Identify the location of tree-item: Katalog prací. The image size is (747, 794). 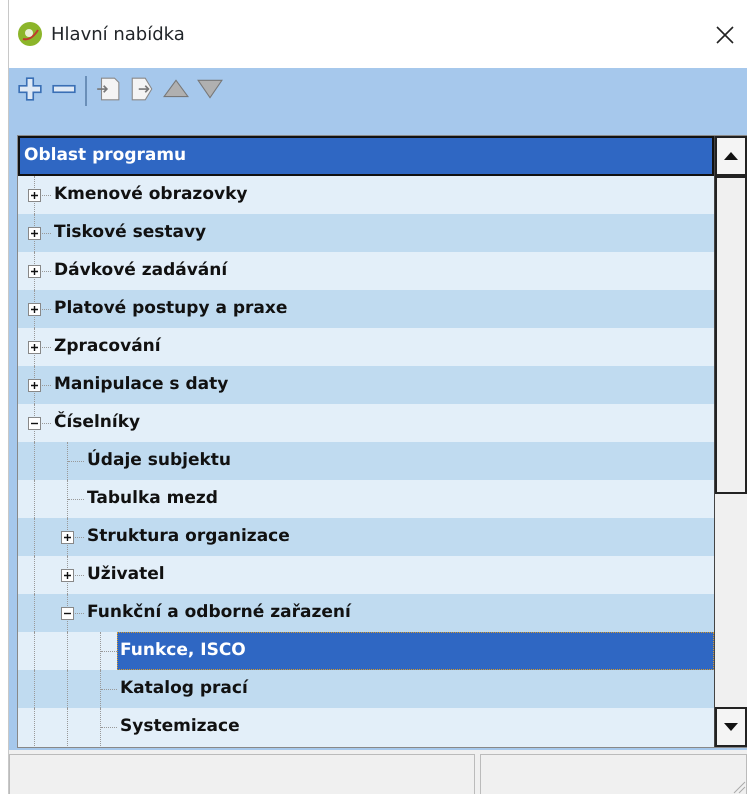
(184, 689).